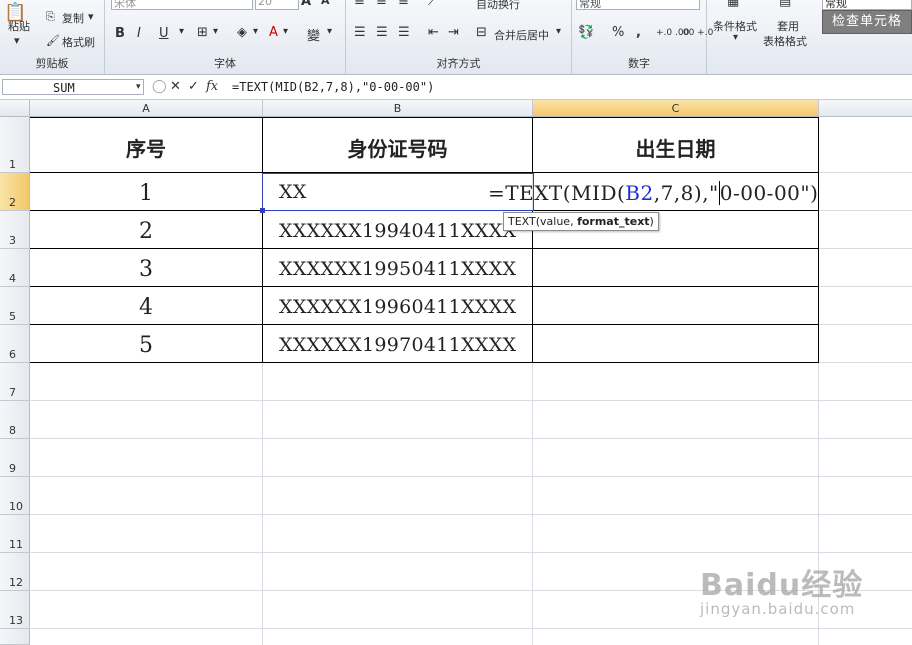 The image size is (912, 645). What do you see at coordinates (432, 4) in the screenshot?
I see `orientation-icon: ⟋` at bounding box center [432, 4].